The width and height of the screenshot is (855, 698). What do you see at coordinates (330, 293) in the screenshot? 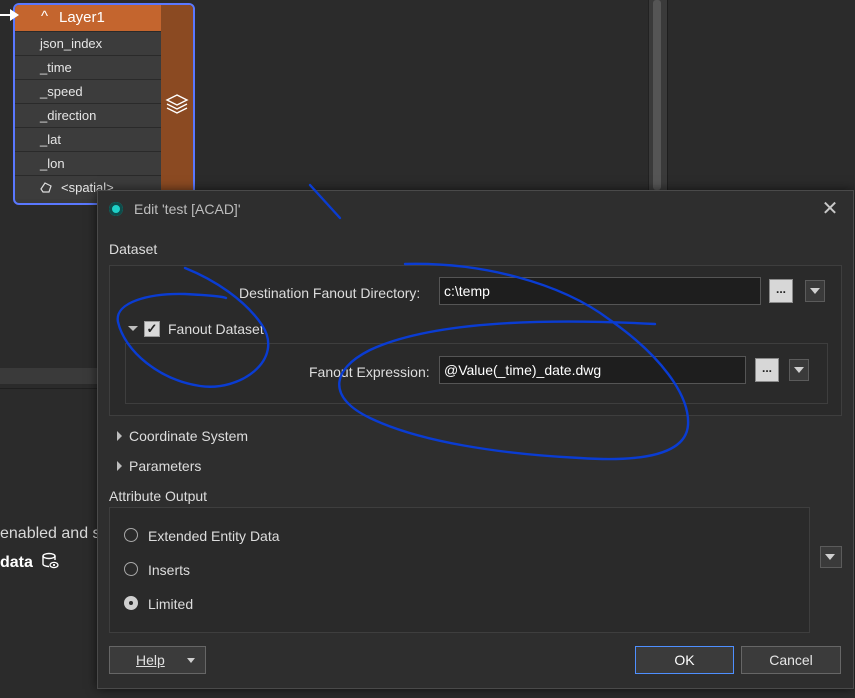
I see `destination-label: Destination Fanout Directory:` at bounding box center [330, 293].